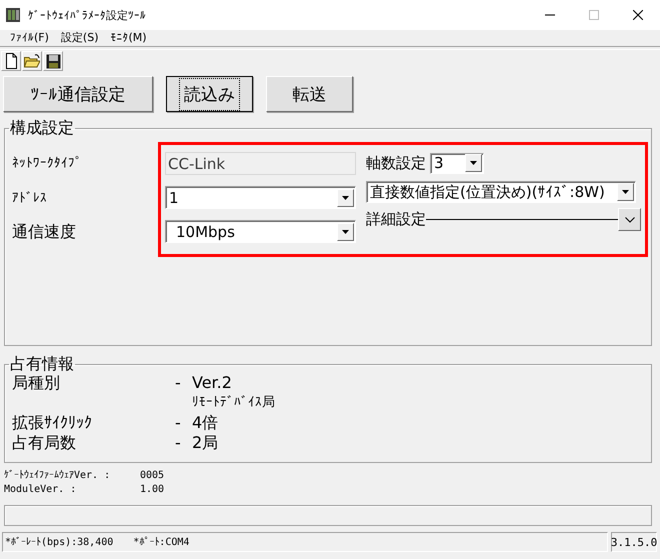 The image size is (660, 559). I want to click on window-title: ｹﾞｰﾄｳｪｲﾊﾟﾗﾒｰﾀ設定ﾂｰﾙ, so click(87, 15).